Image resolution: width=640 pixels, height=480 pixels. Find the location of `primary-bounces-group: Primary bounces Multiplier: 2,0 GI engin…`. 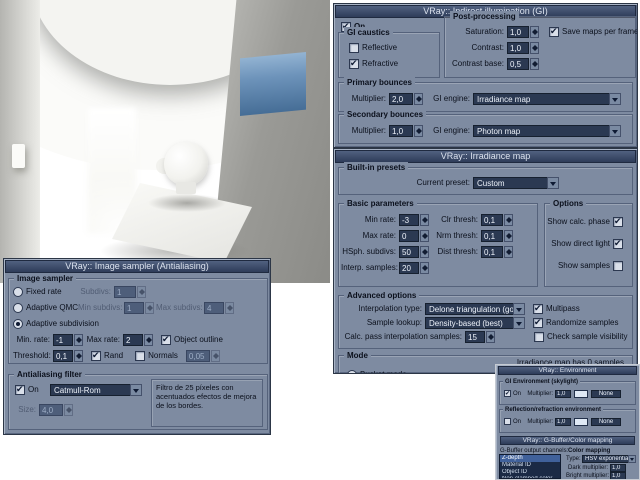

primary-bounces-group: Primary bounces Multiplier: 2,0 GI engin… is located at coordinates (485, 94).